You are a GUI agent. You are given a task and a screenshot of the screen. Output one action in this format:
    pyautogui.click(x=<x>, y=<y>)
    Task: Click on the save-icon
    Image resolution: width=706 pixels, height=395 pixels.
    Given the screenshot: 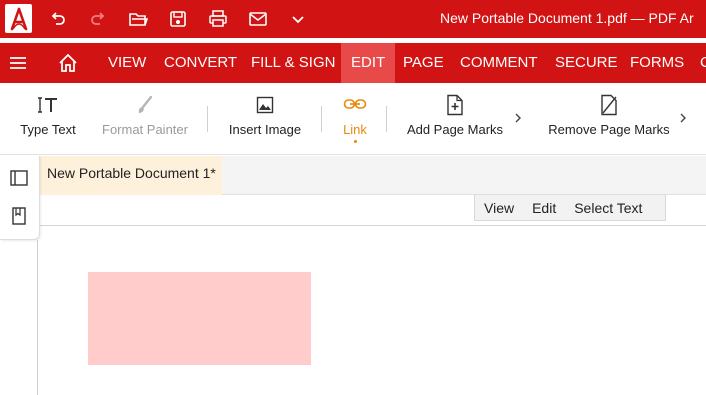 What is the action you would take?
    pyautogui.click(x=178, y=19)
    